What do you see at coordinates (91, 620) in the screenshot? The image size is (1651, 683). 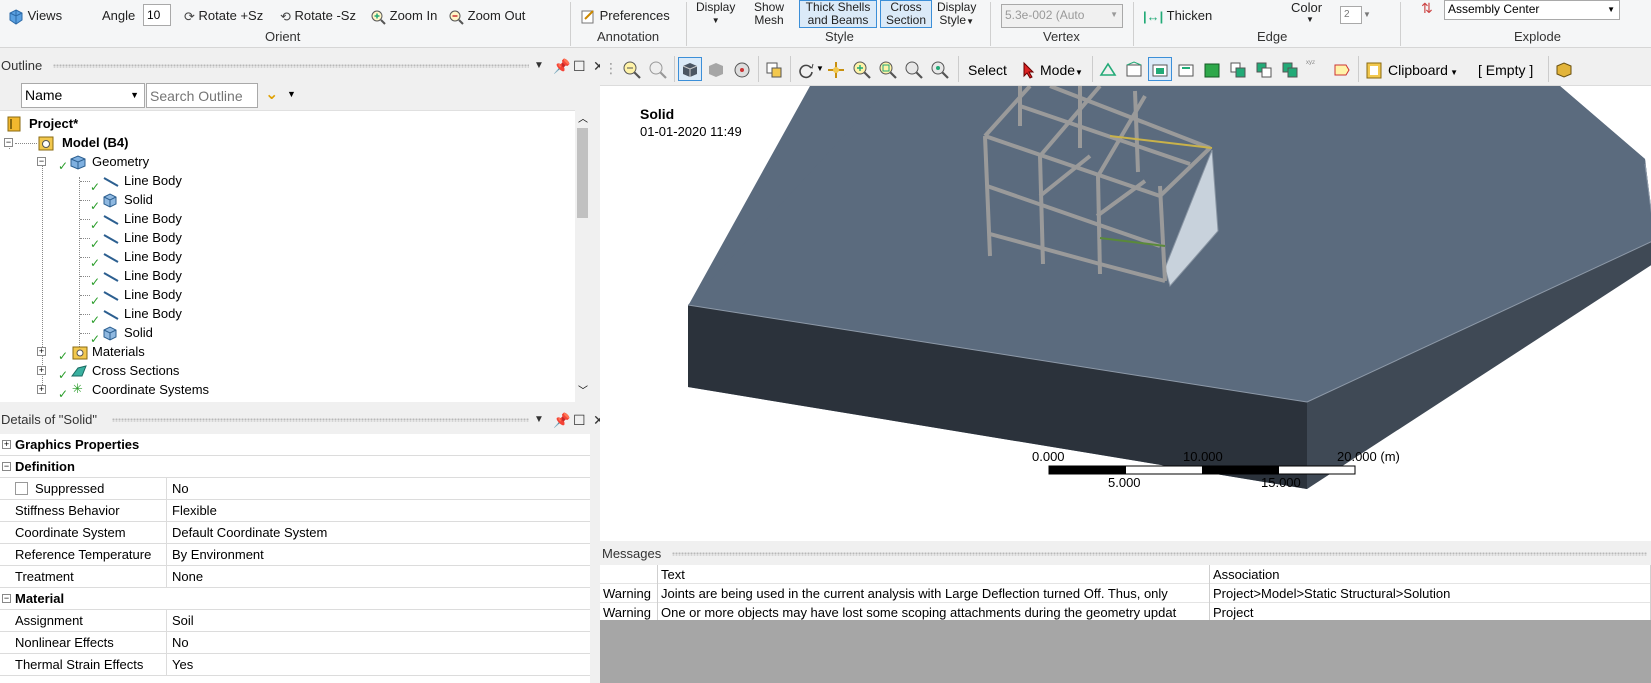 I see `details-key: Assignment` at bounding box center [91, 620].